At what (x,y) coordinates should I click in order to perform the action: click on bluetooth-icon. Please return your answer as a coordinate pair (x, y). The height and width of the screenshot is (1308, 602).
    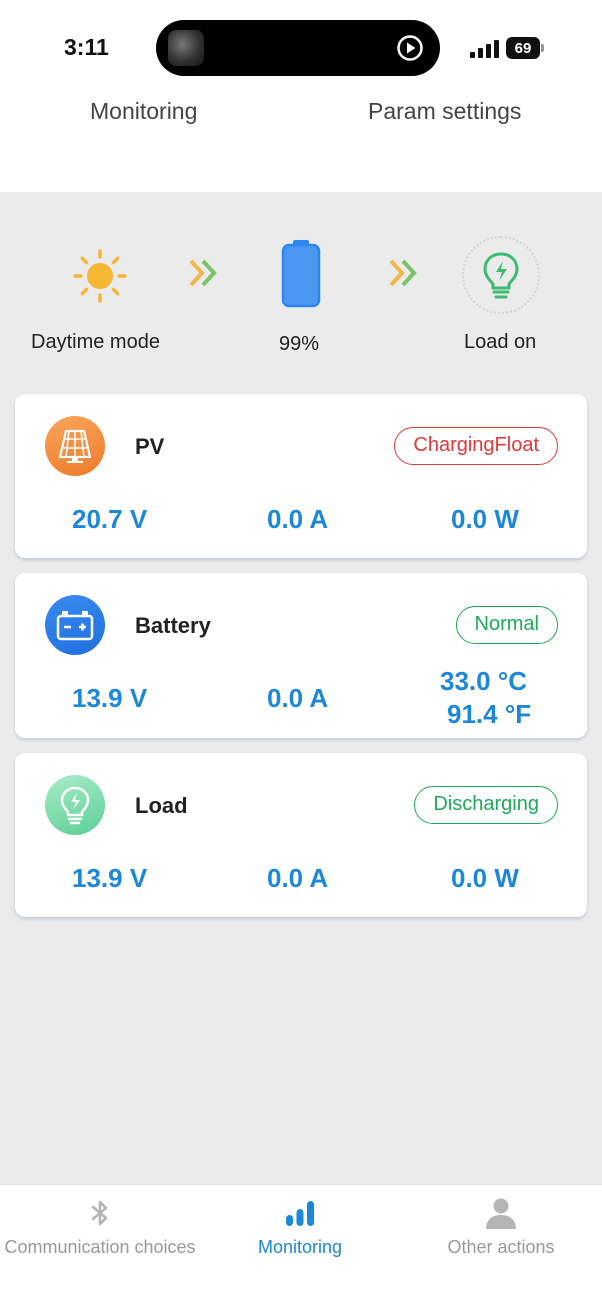
    Looking at the image, I should click on (99, 1213).